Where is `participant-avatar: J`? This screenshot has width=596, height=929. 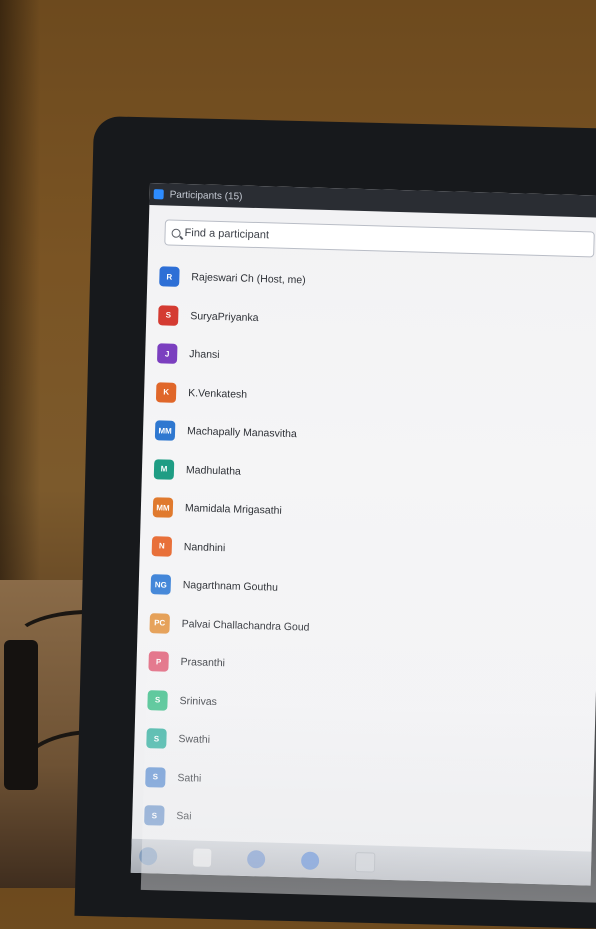 participant-avatar: J is located at coordinates (167, 354).